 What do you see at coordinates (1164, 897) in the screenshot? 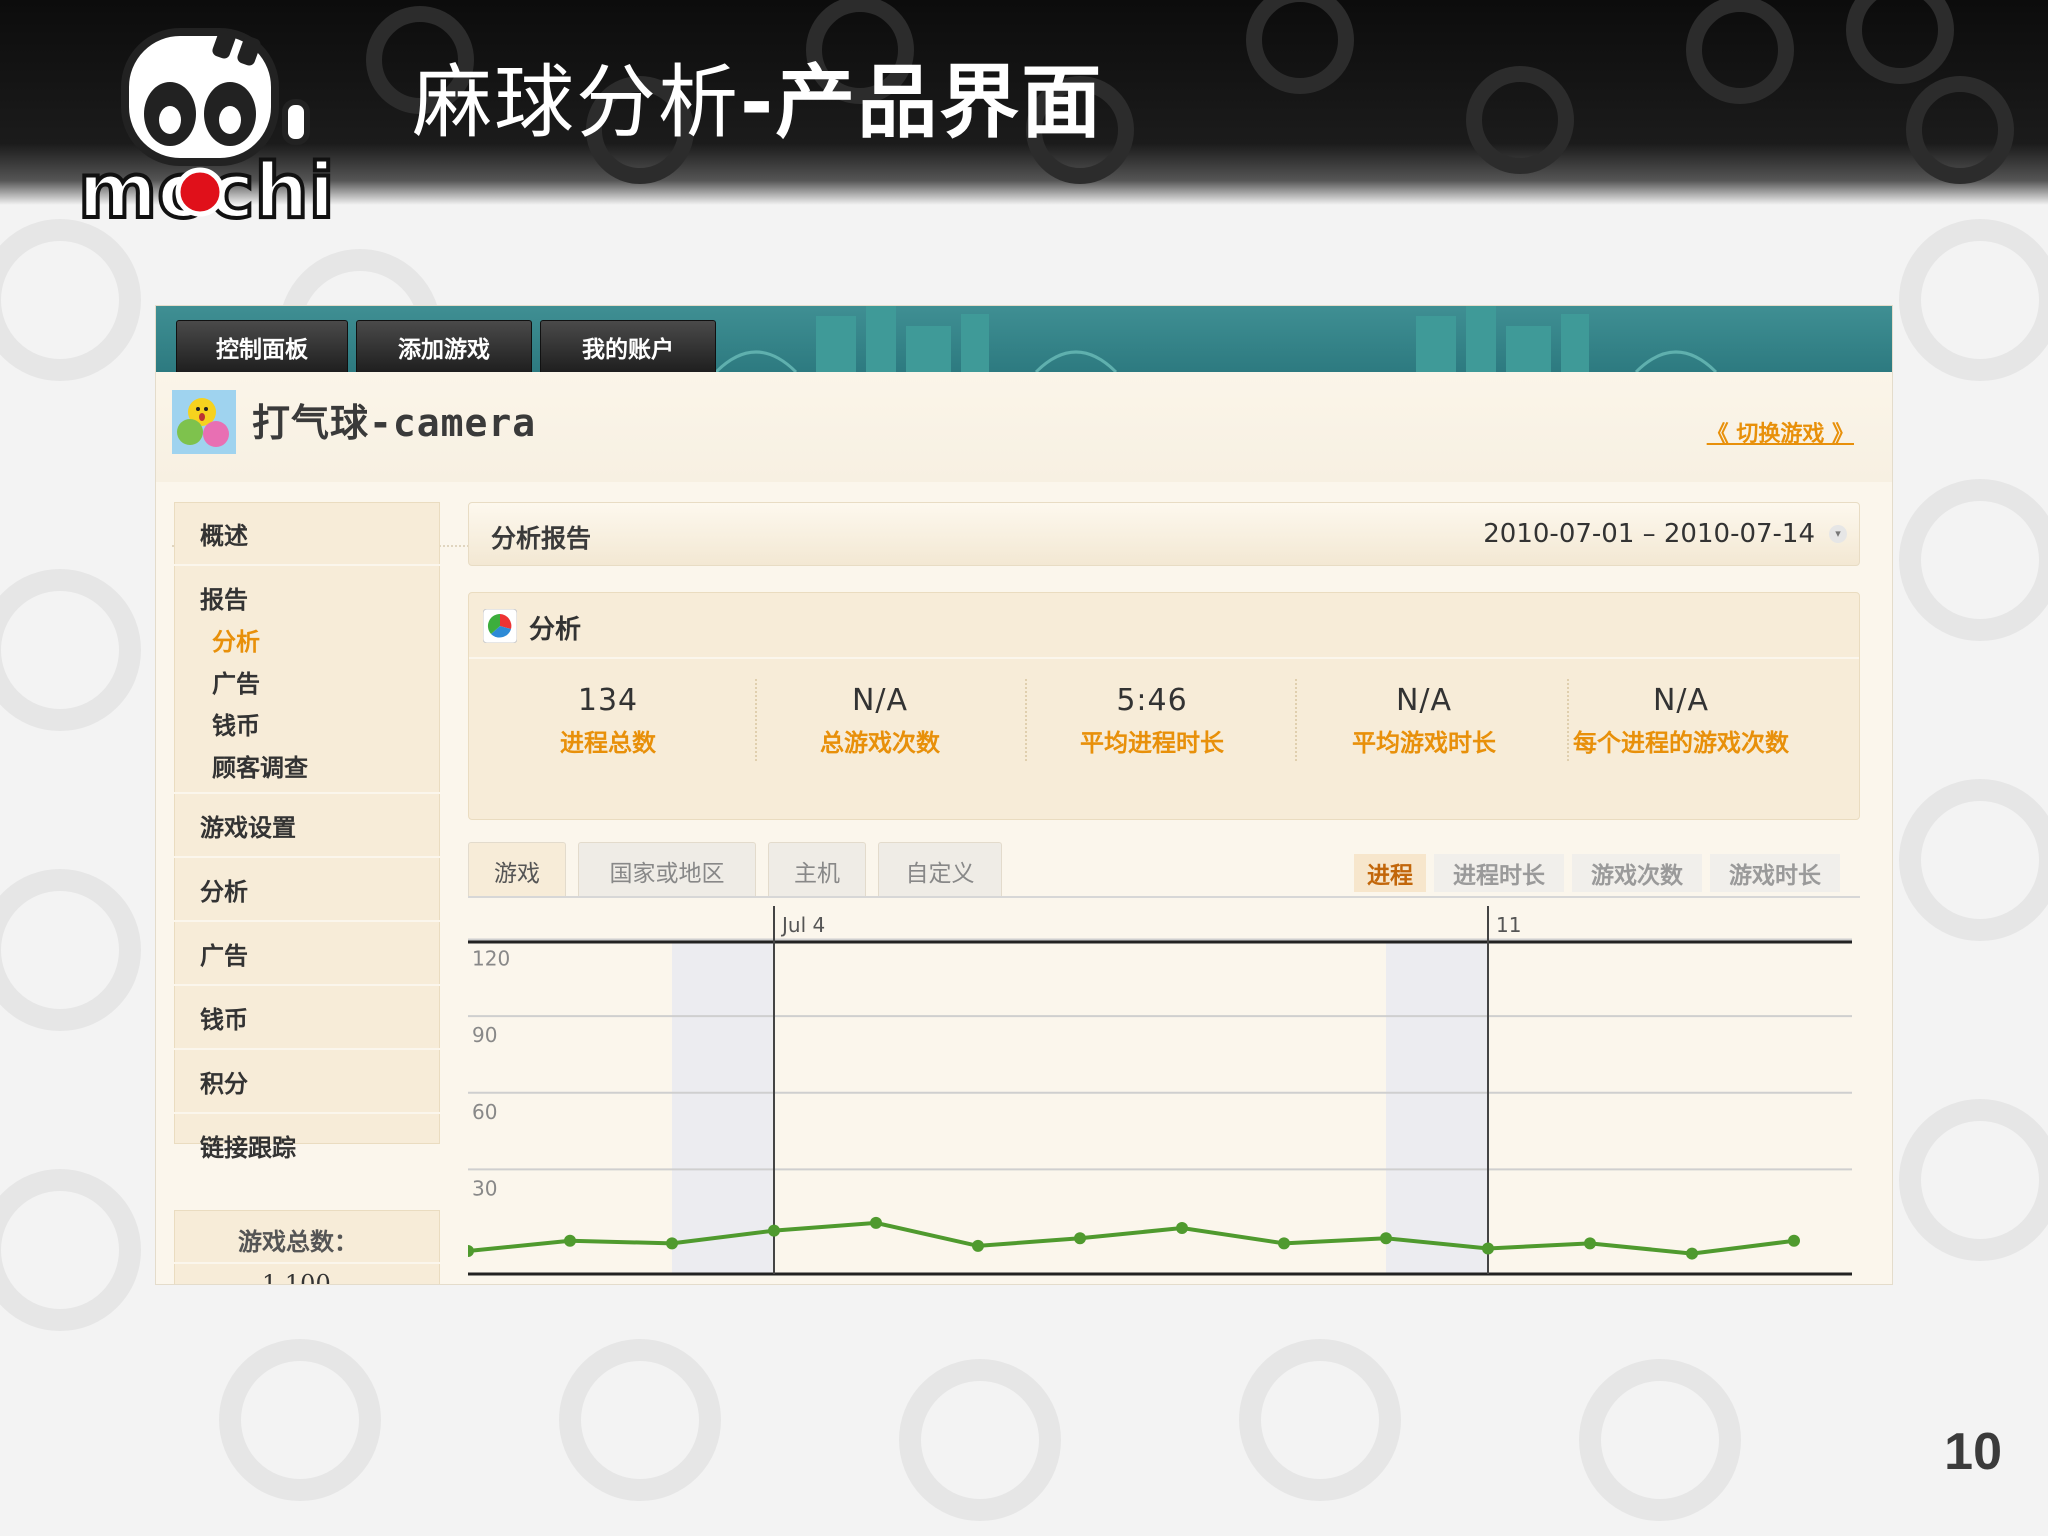
I see `tabs-underline` at bounding box center [1164, 897].